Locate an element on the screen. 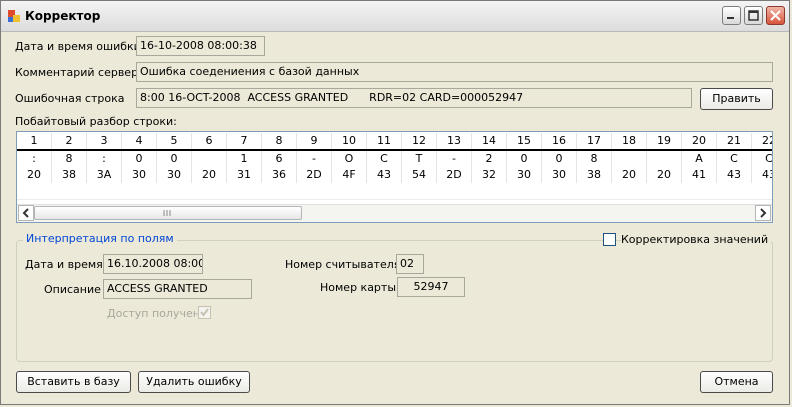 This screenshot has width=792, height=407. grid-header-cell: 20 is located at coordinates (699, 141).